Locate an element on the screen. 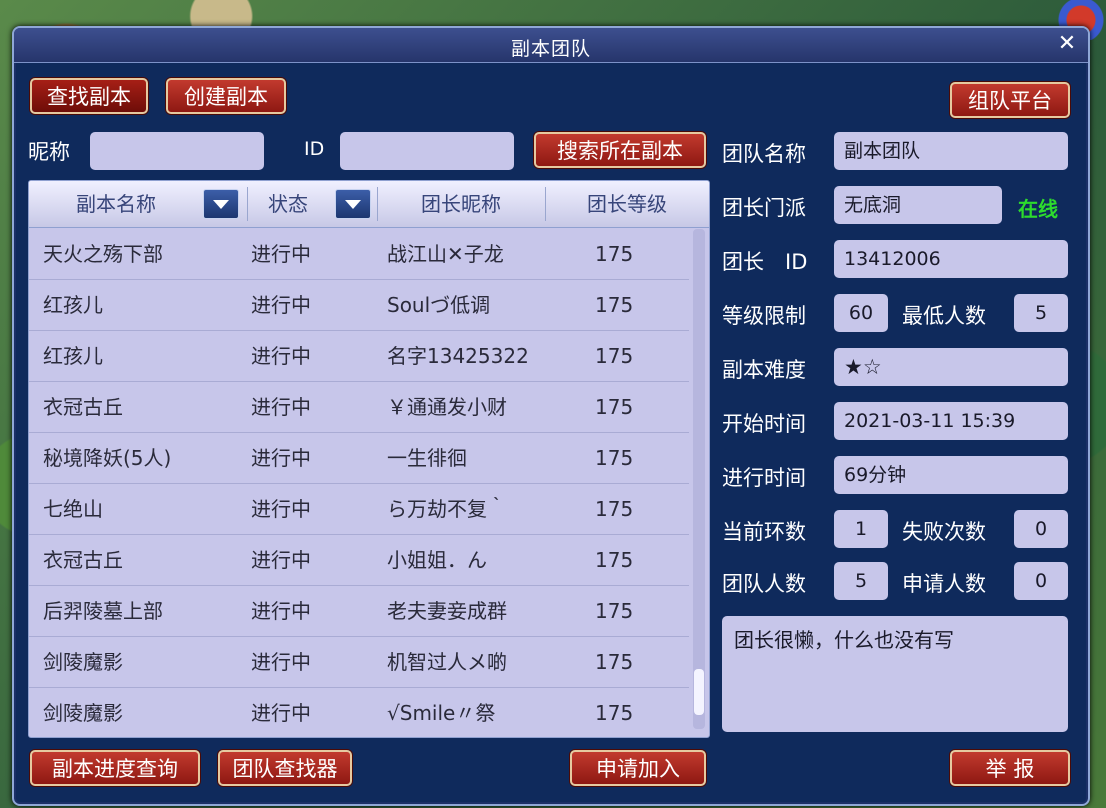 The image size is (1106, 808). status-filter-dropdown is located at coordinates (353, 204).